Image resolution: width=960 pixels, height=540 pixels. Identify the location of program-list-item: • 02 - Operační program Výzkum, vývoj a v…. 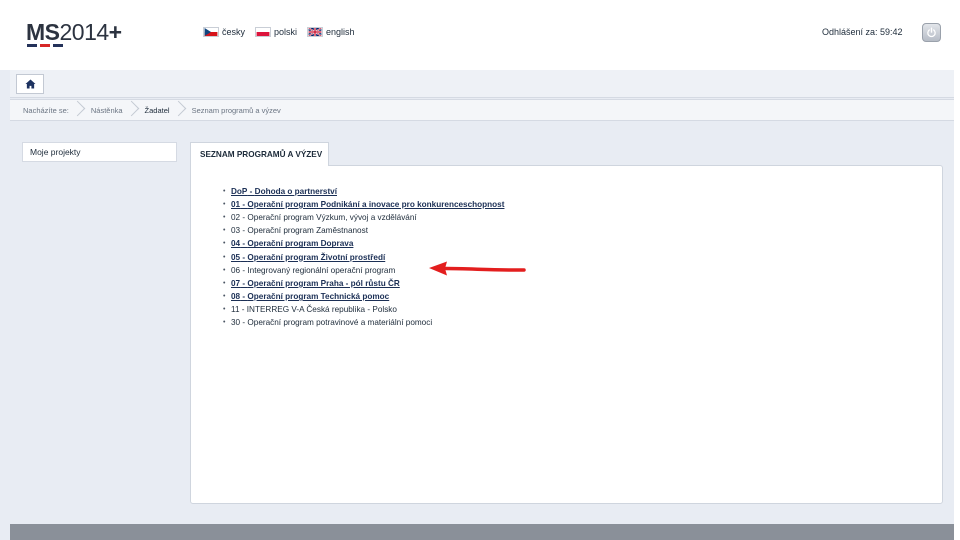
(363, 217).